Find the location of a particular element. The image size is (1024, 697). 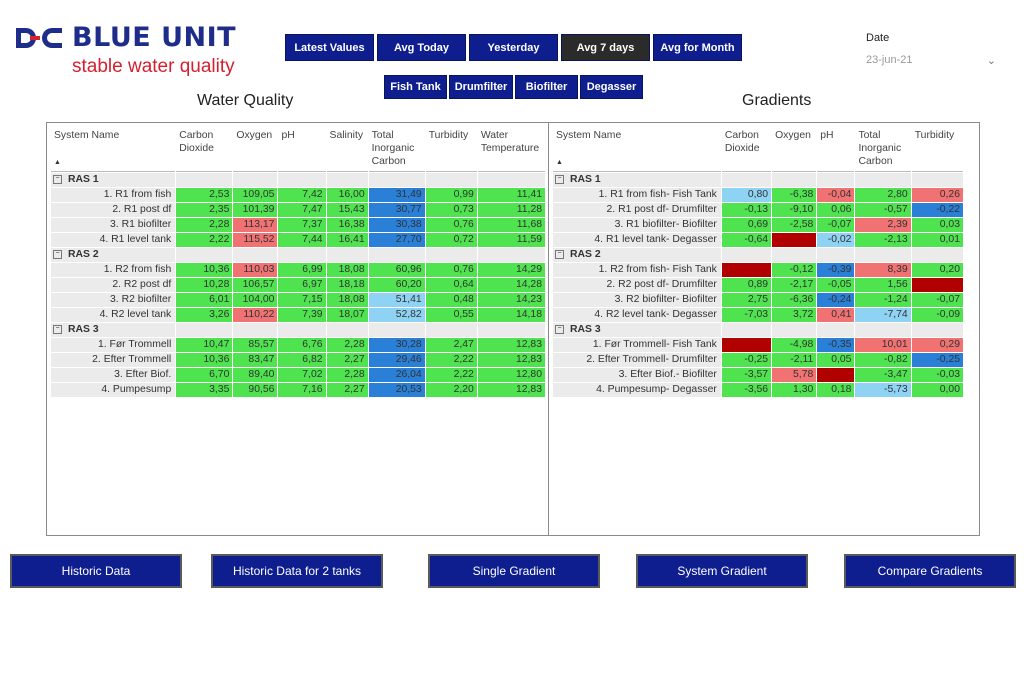

value-cell: 60,20 is located at coordinates (396, 285).